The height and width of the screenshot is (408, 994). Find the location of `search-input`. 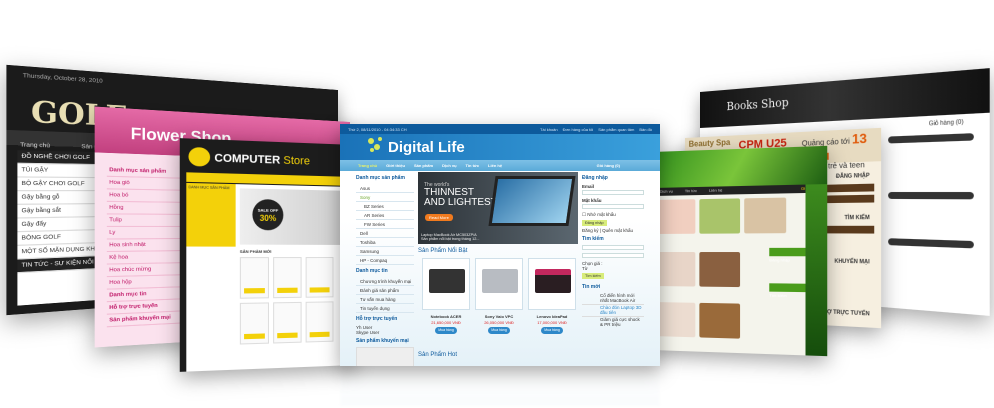

search-input is located at coordinates (613, 247).